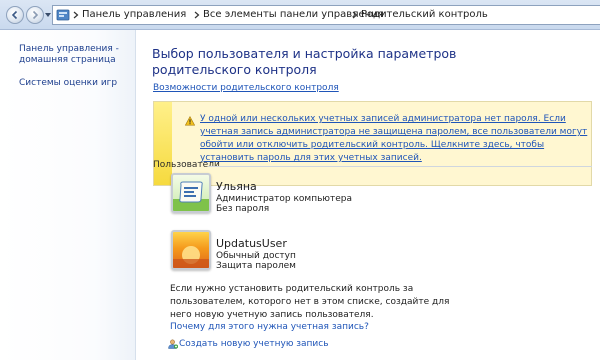 The image size is (600, 360). What do you see at coordinates (190, 121) in the screenshot?
I see `warning-icon` at bounding box center [190, 121].